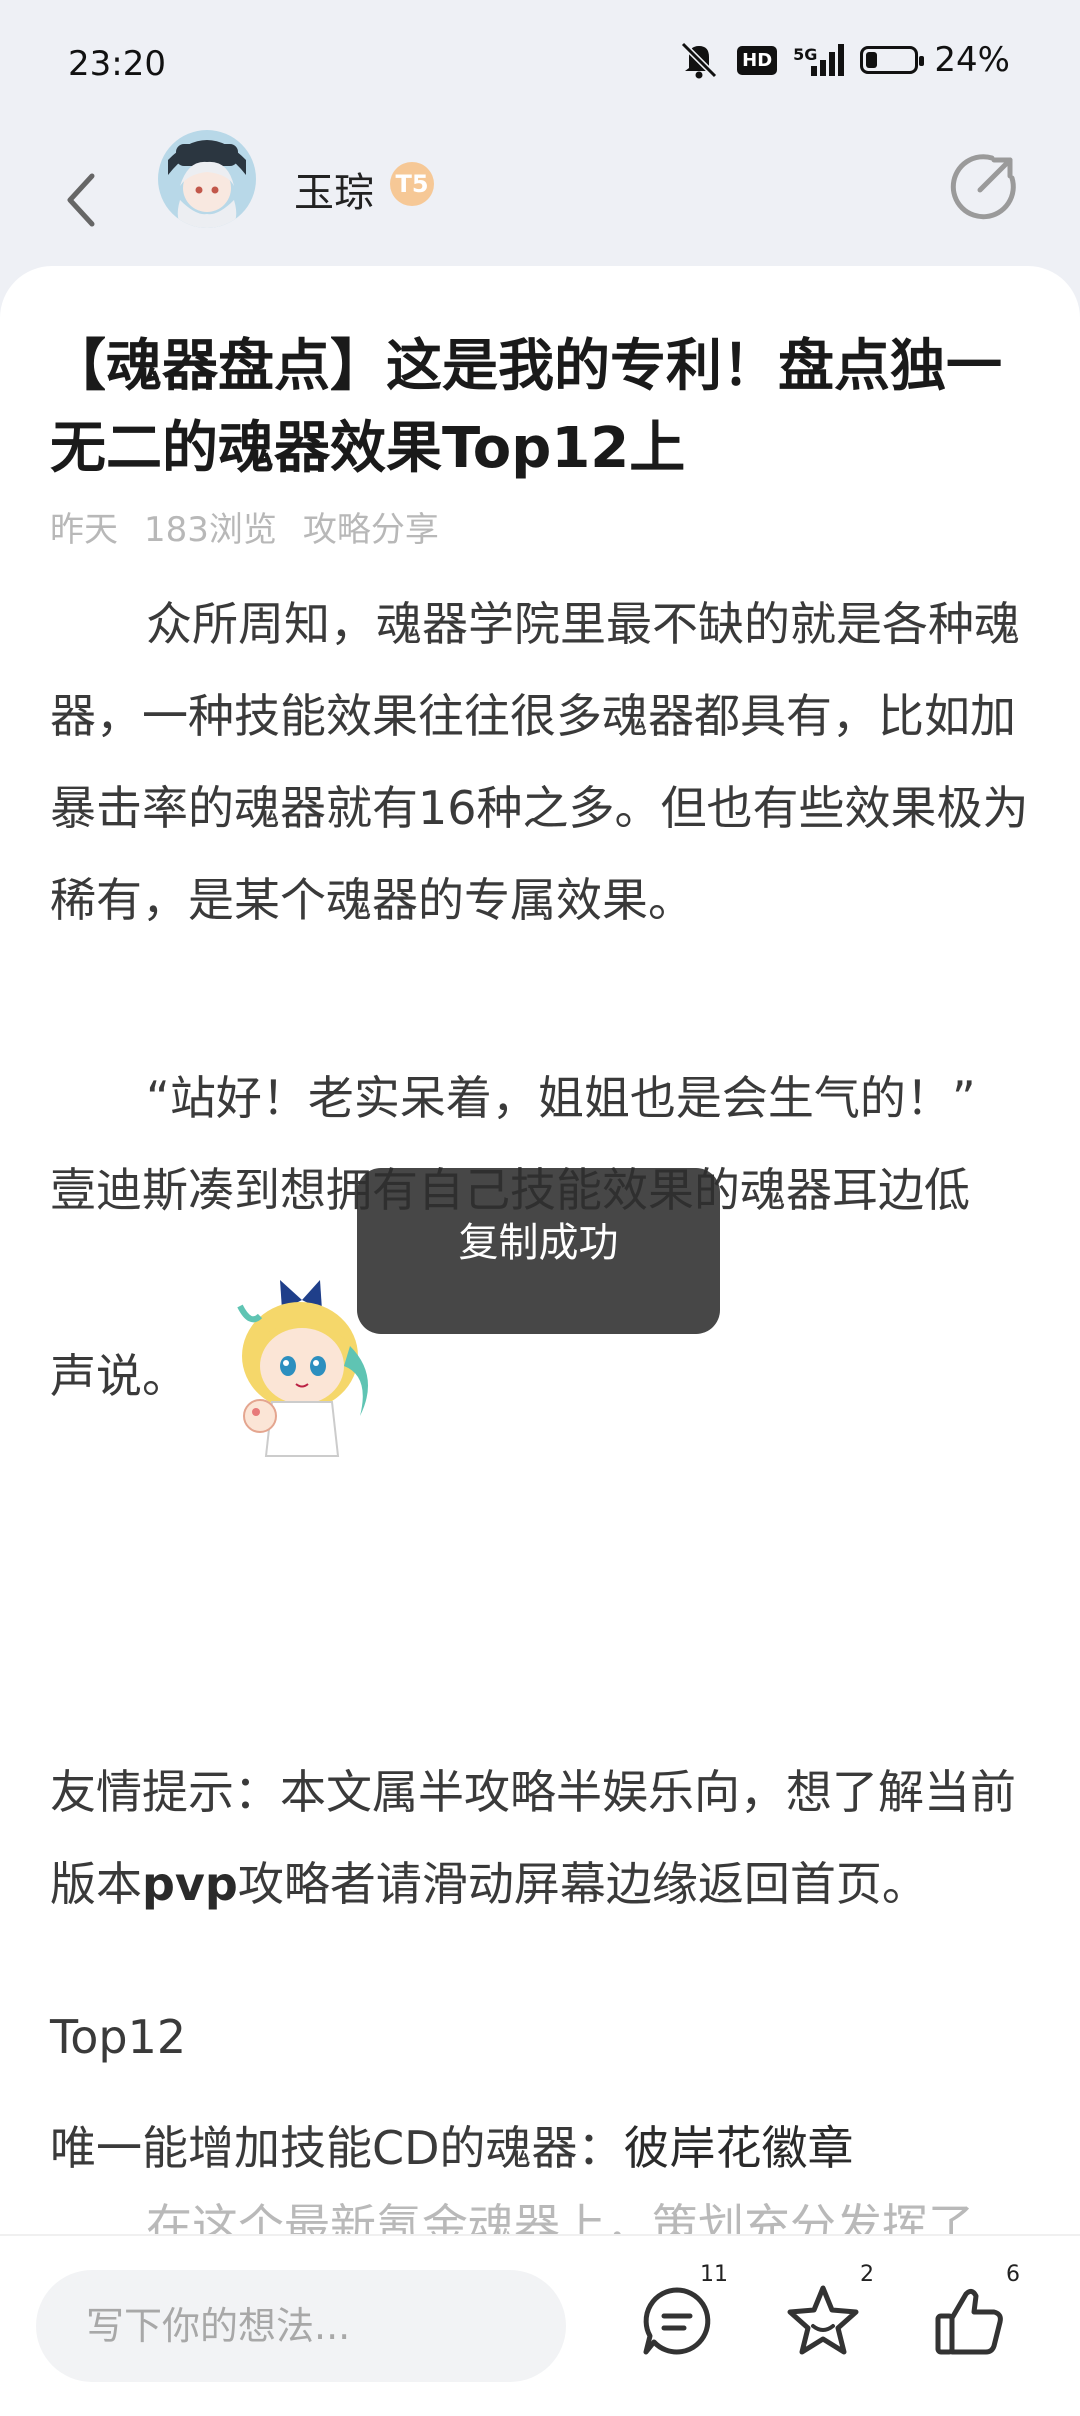 The height and width of the screenshot is (2416, 1080). Describe the element at coordinates (714, 2274) in the screenshot. I see `comment-count: 11` at that location.